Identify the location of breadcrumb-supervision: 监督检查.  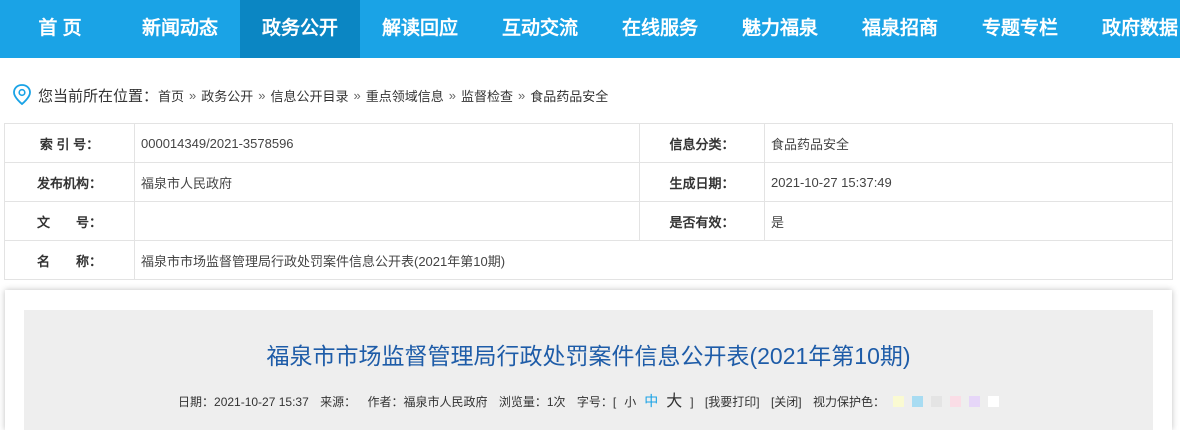
(487, 95).